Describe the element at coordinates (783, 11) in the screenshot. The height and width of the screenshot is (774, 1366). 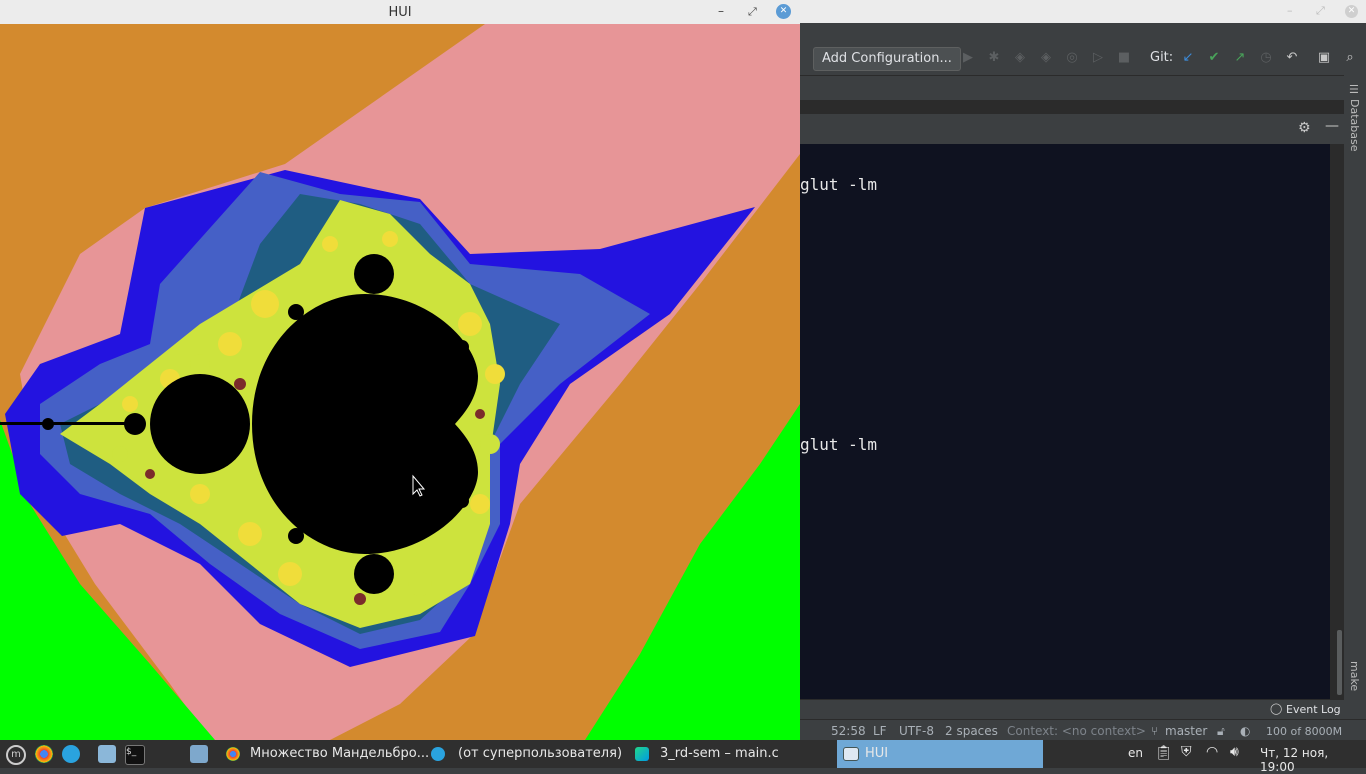
I see `close-icon: ✕` at that location.